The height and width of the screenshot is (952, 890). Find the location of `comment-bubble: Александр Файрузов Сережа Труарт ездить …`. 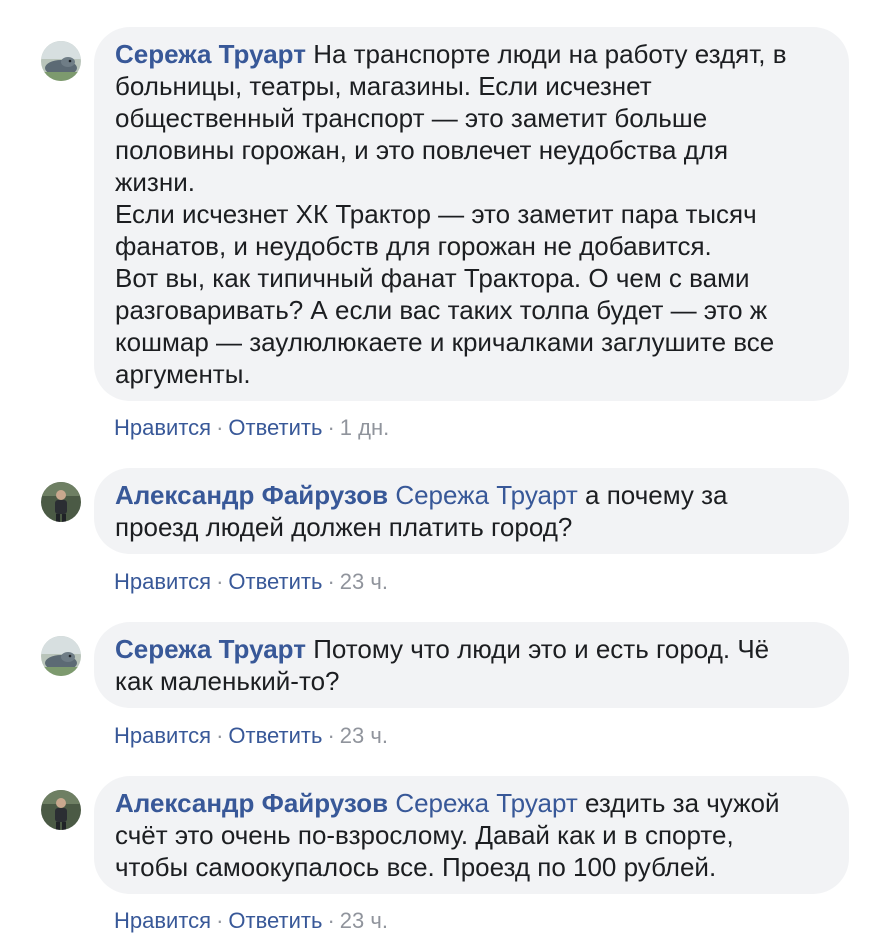

comment-bubble: Александр Файрузов Сережа Труарт ездить … is located at coordinates (471, 835).